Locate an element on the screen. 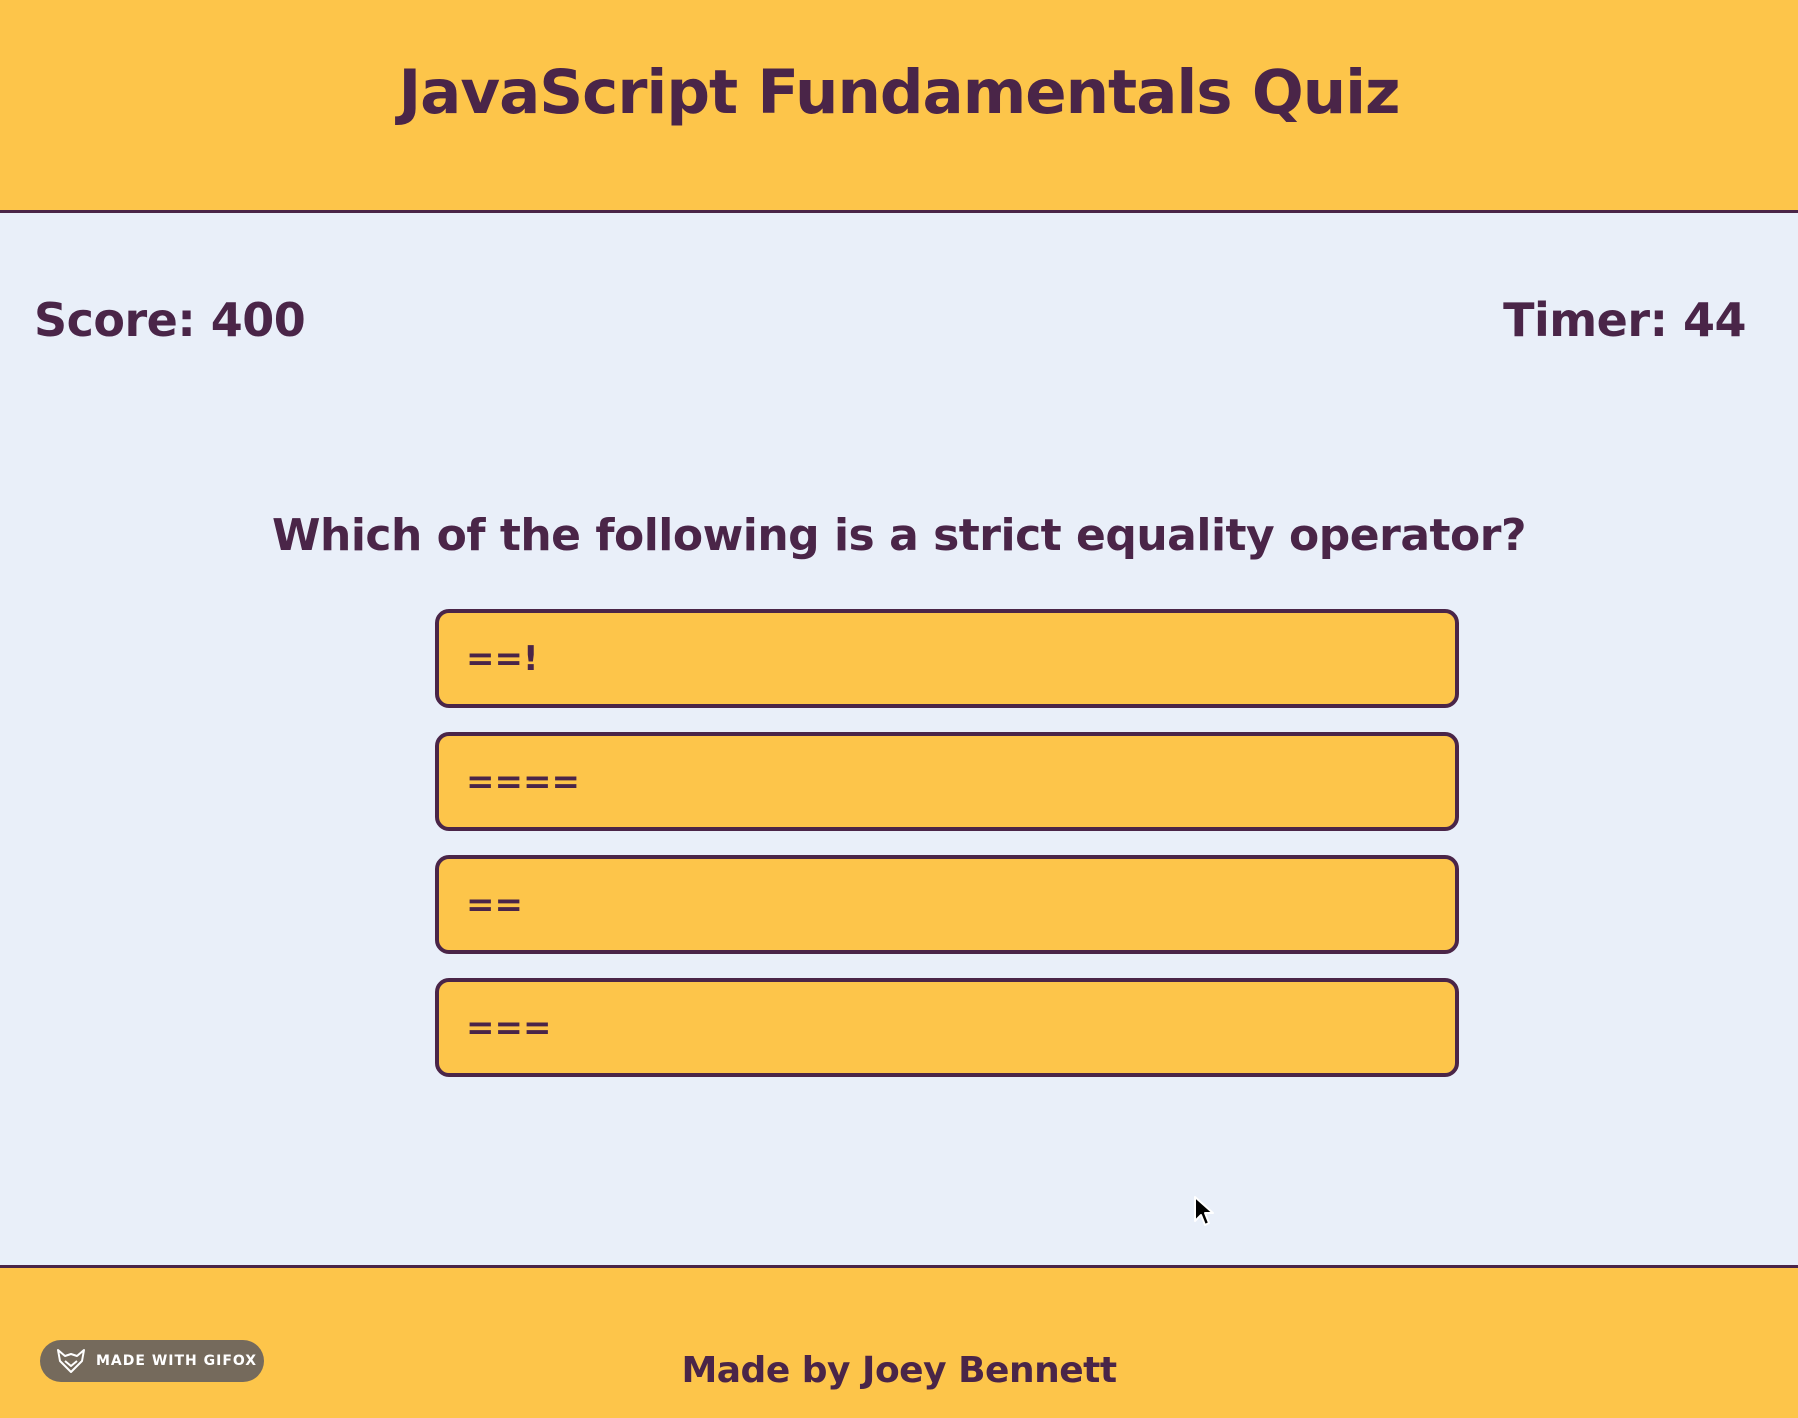  mouse-cursor-icon is located at coordinates (1204, 1211).